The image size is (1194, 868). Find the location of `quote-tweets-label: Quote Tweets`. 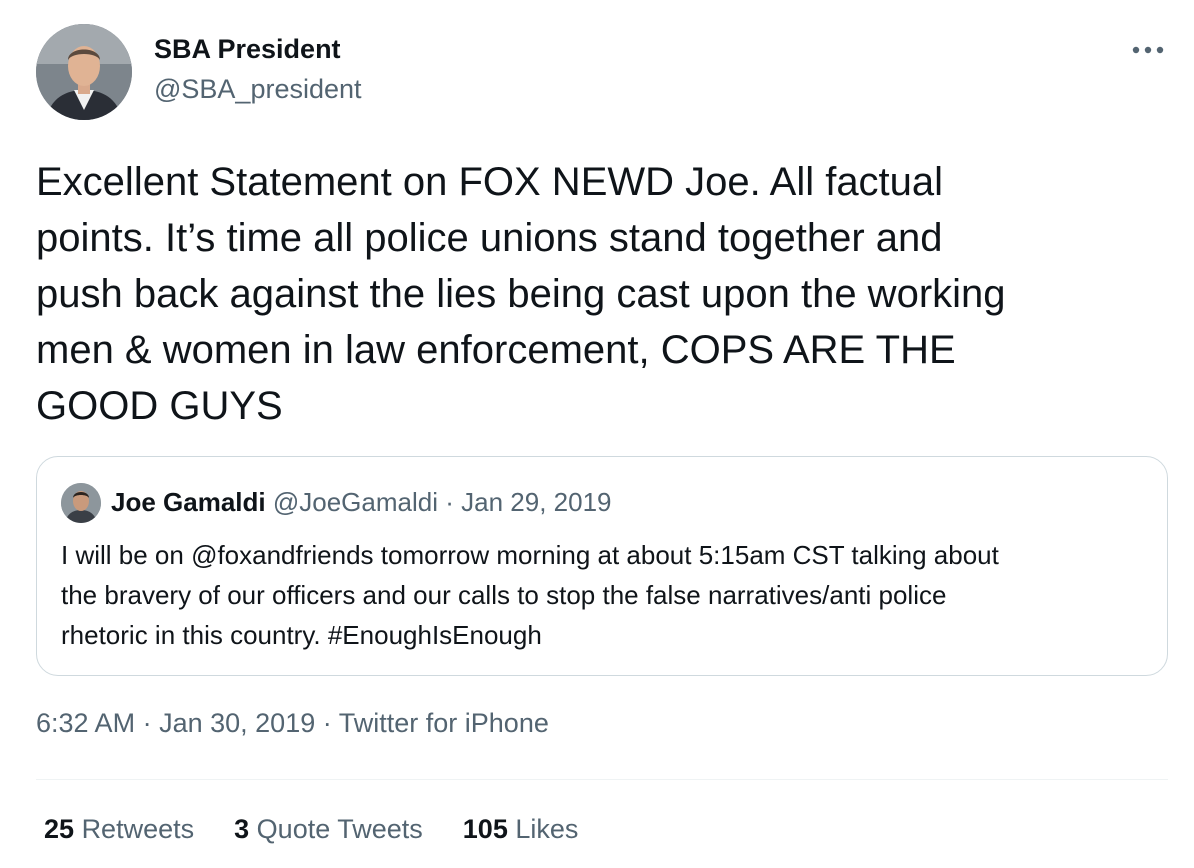

quote-tweets-label: Quote Tweets is located at coordinates (339, 829).